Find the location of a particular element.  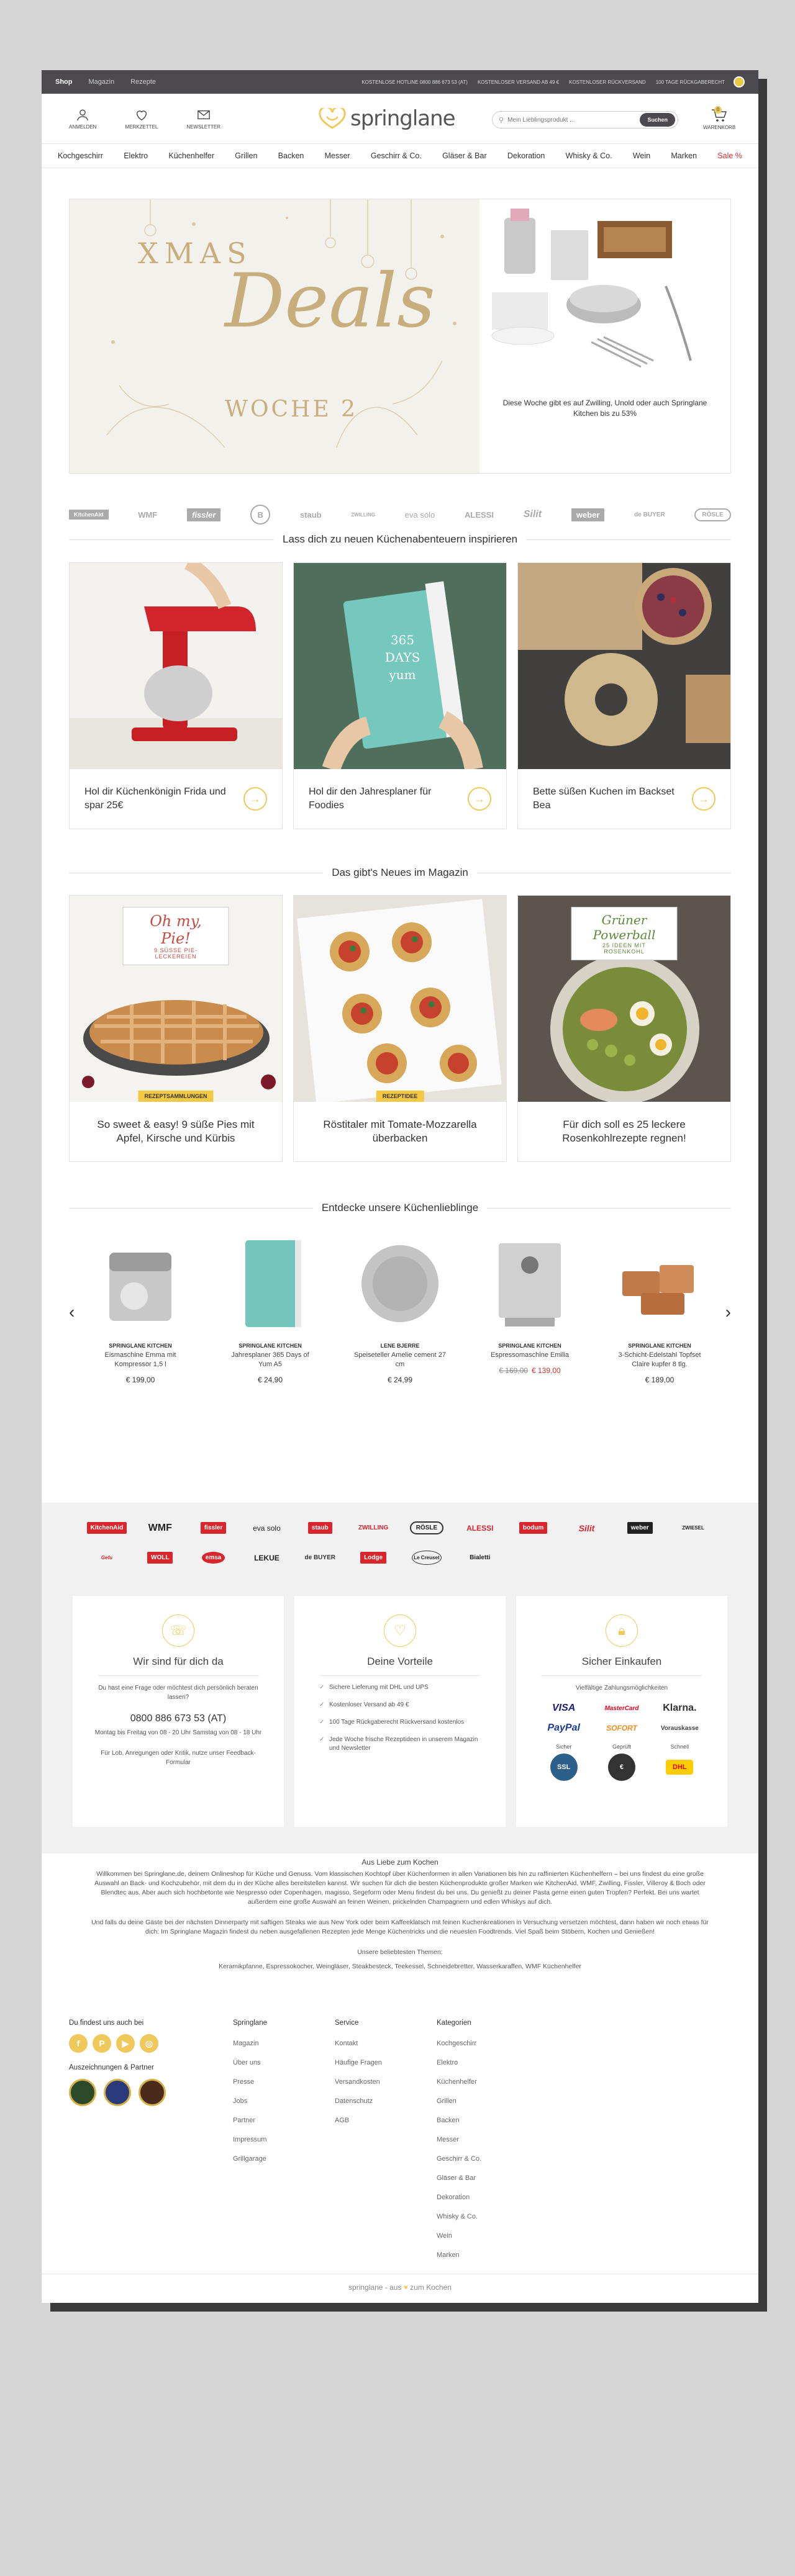

nav-item: Elektro is located at coordinates (136, 155).